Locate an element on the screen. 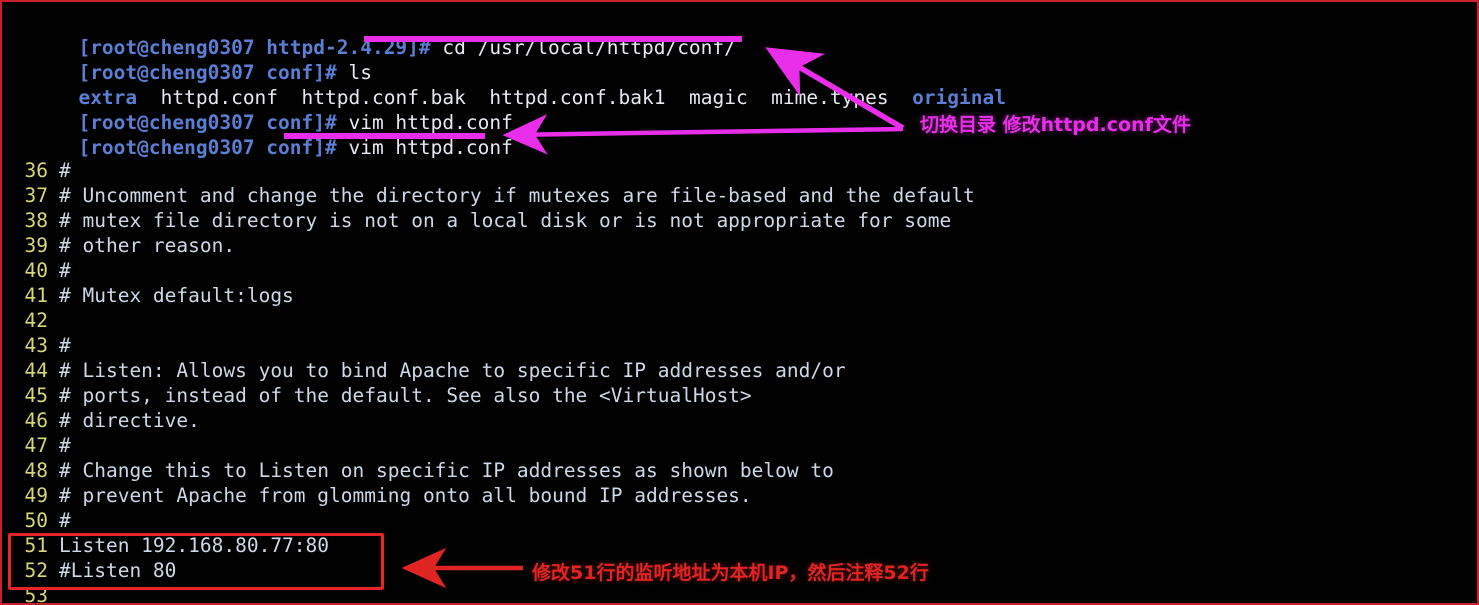 Image resolution: width=1479 pixels, height=605 pixels. line-number: 42 is located at coordinates (36, 320).